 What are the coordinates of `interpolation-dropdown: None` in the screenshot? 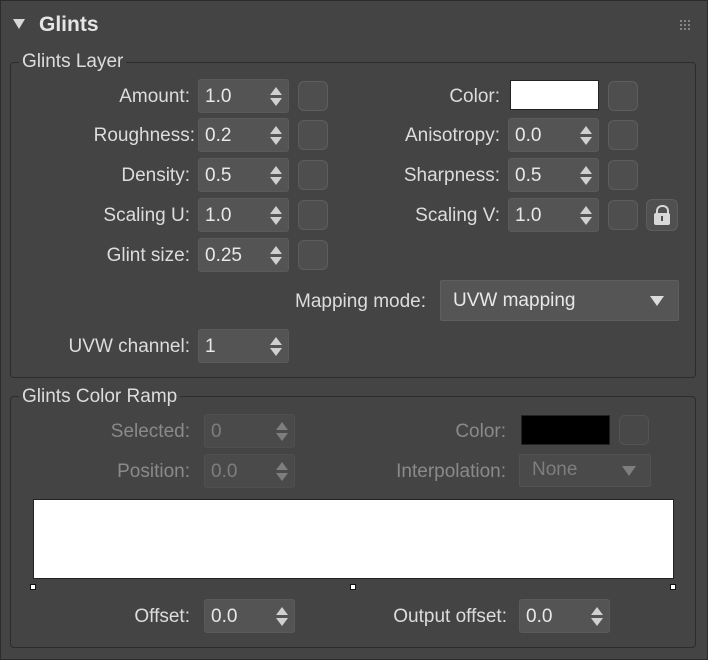 It's located at (585, 470).